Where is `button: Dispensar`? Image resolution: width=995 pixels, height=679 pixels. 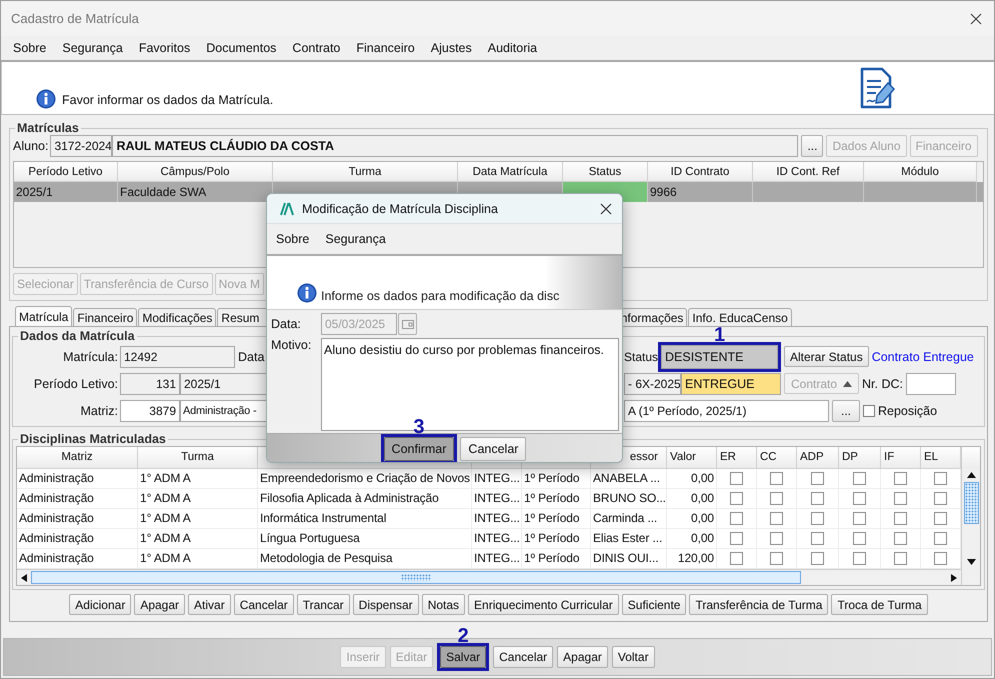 button: Dispensar is located at coordinates (385, 604).